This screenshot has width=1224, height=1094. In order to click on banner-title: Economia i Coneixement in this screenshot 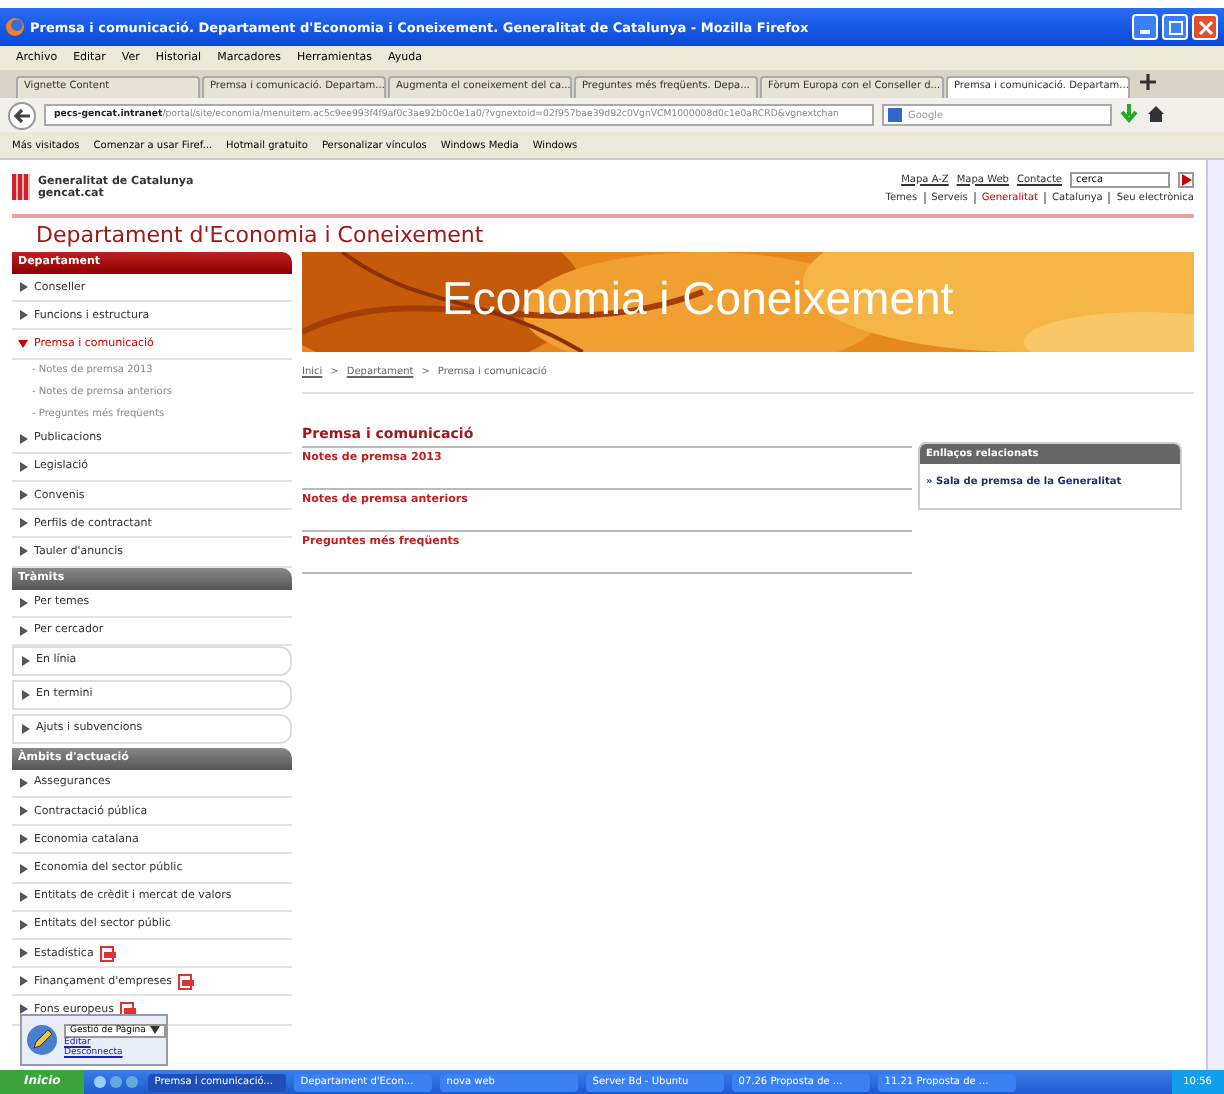, I will do `click(698, 299)`.